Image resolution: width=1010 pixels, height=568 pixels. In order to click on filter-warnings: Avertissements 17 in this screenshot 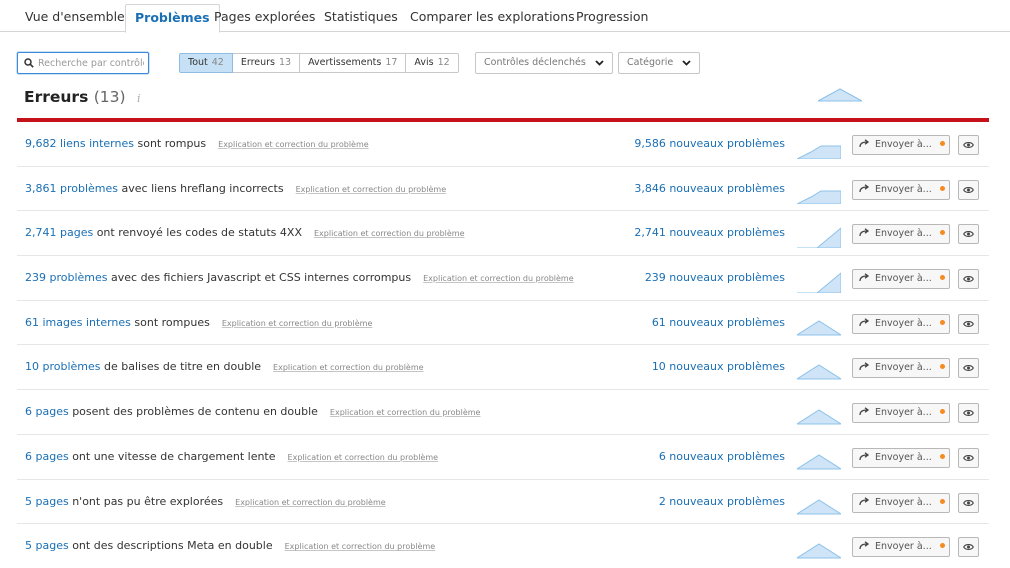, I will do `click(353, 63)`.